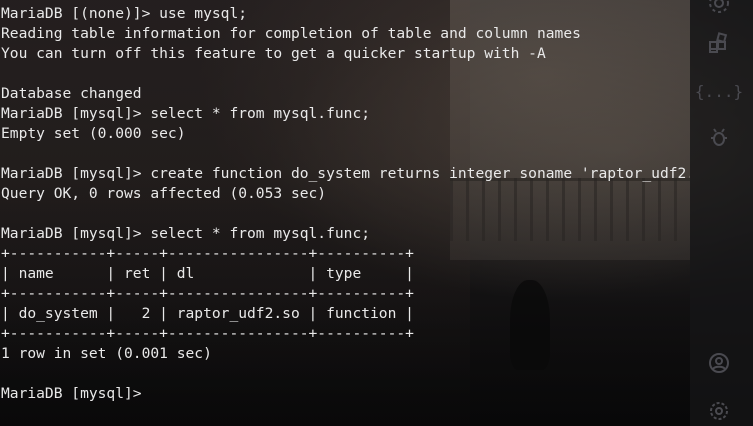 Image resolution: width=753 pixels, height=426 pixels. I want to click on terminal-line: Query OK, 0 rows affected (0.053 sec), so click(164, 193).